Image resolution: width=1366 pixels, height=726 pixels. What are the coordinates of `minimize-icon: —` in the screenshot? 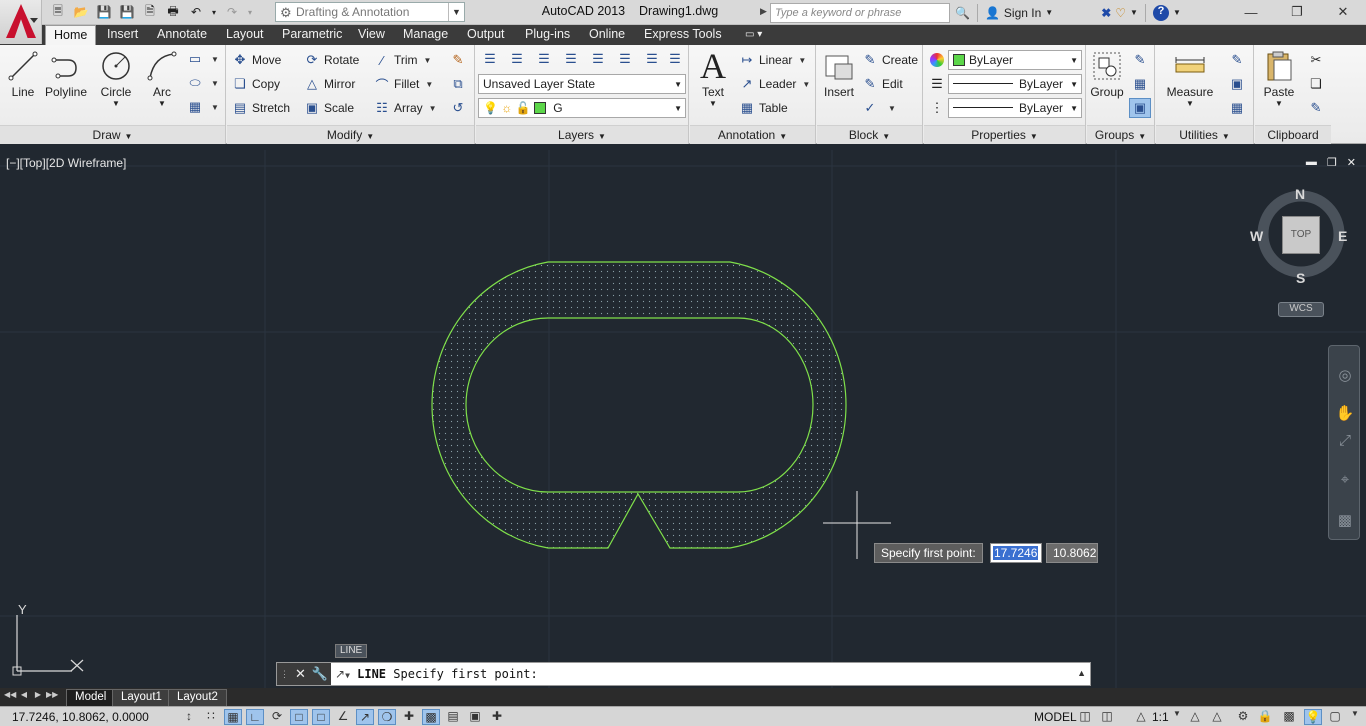 It's located at (1251, 12).